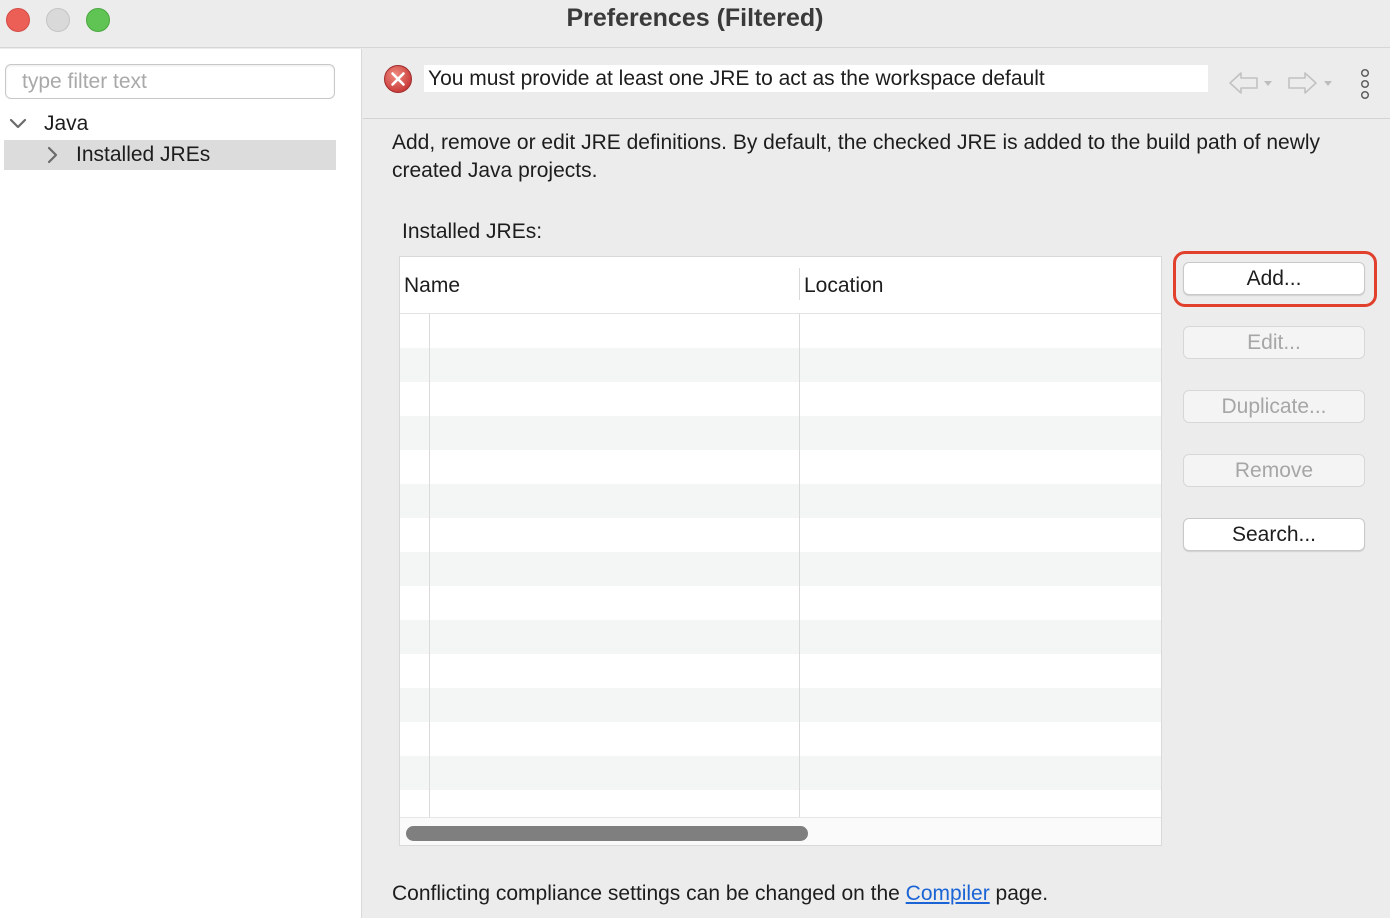 This screenshot has width=1390, height=918. Describe the element at coordinates (1250, 84) in the screenshot. I see `back-arrow-icon` at that location.